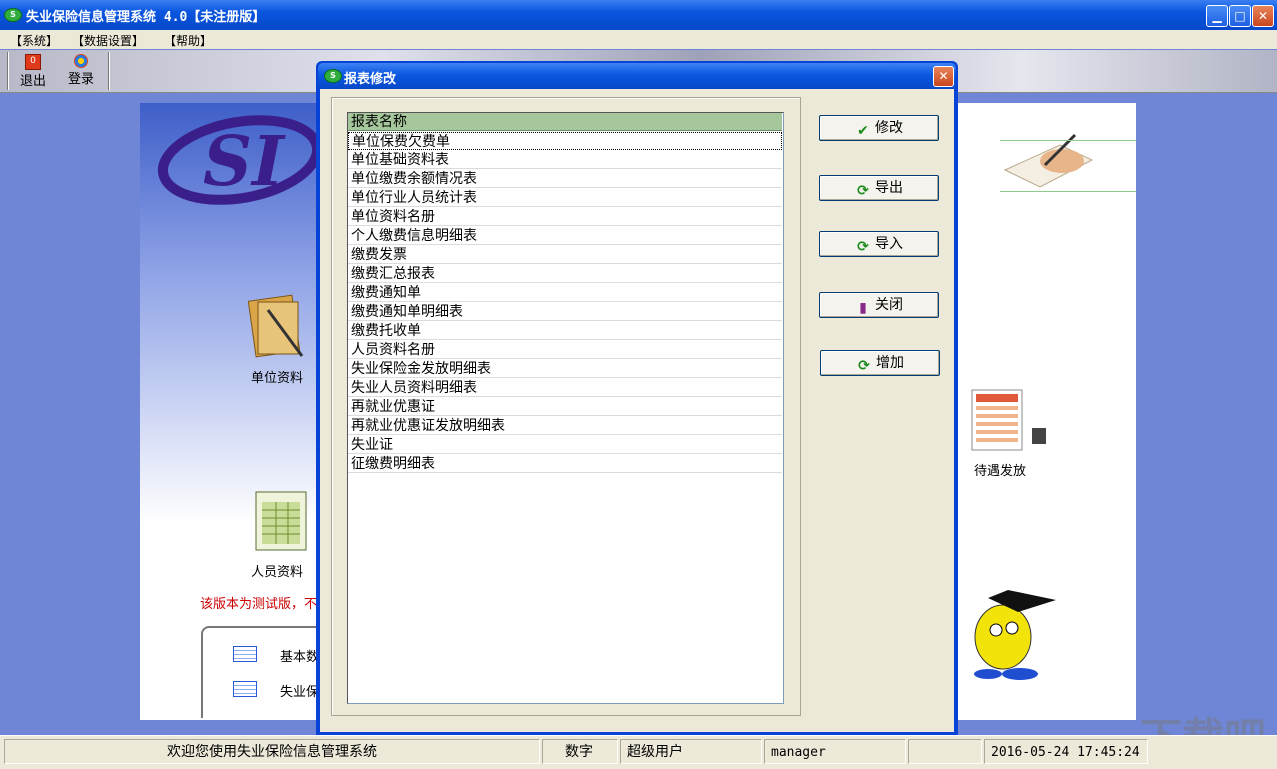 Image resolution: width=1277 pixels, height=769 pixels. Describe the element at coordinates (565, 369) in the screenshot. I see `list-item: 失业保险金发放明细表` at that location.